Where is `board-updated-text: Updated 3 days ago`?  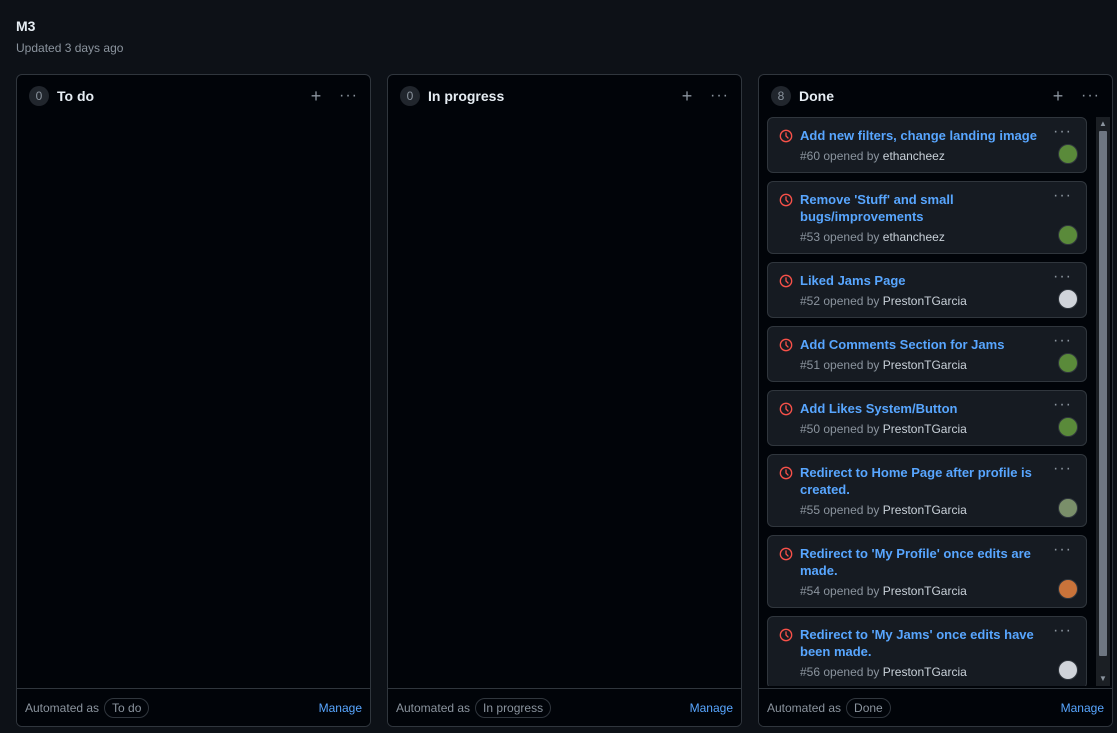
board-updated-text: Updated 3 days ago is located at coordinates (70, 48).